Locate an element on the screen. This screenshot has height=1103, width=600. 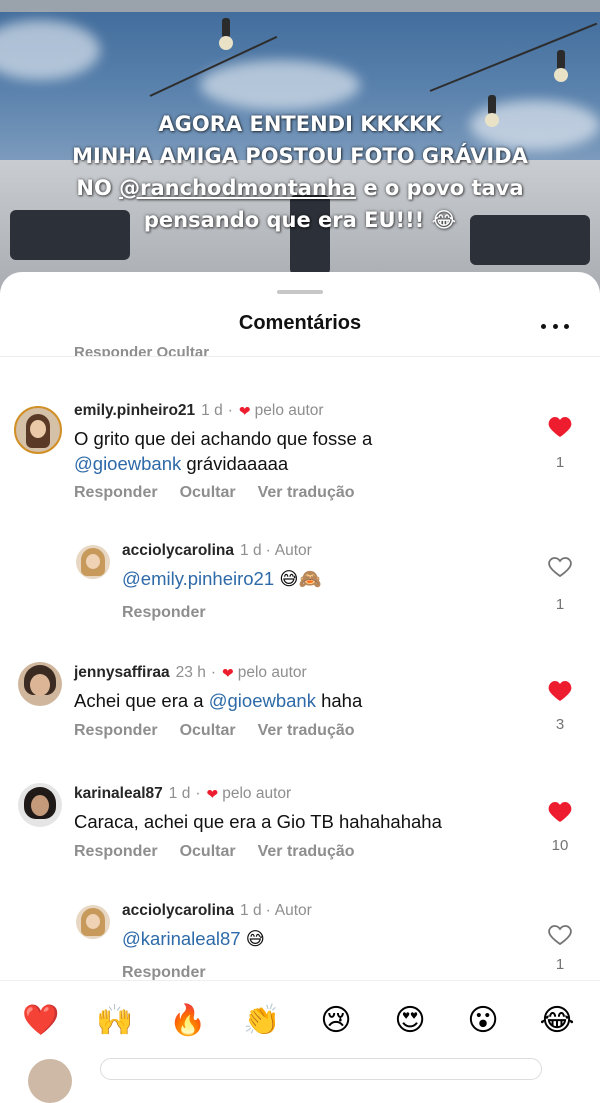
header-divider is located at coordinates (300, 356).